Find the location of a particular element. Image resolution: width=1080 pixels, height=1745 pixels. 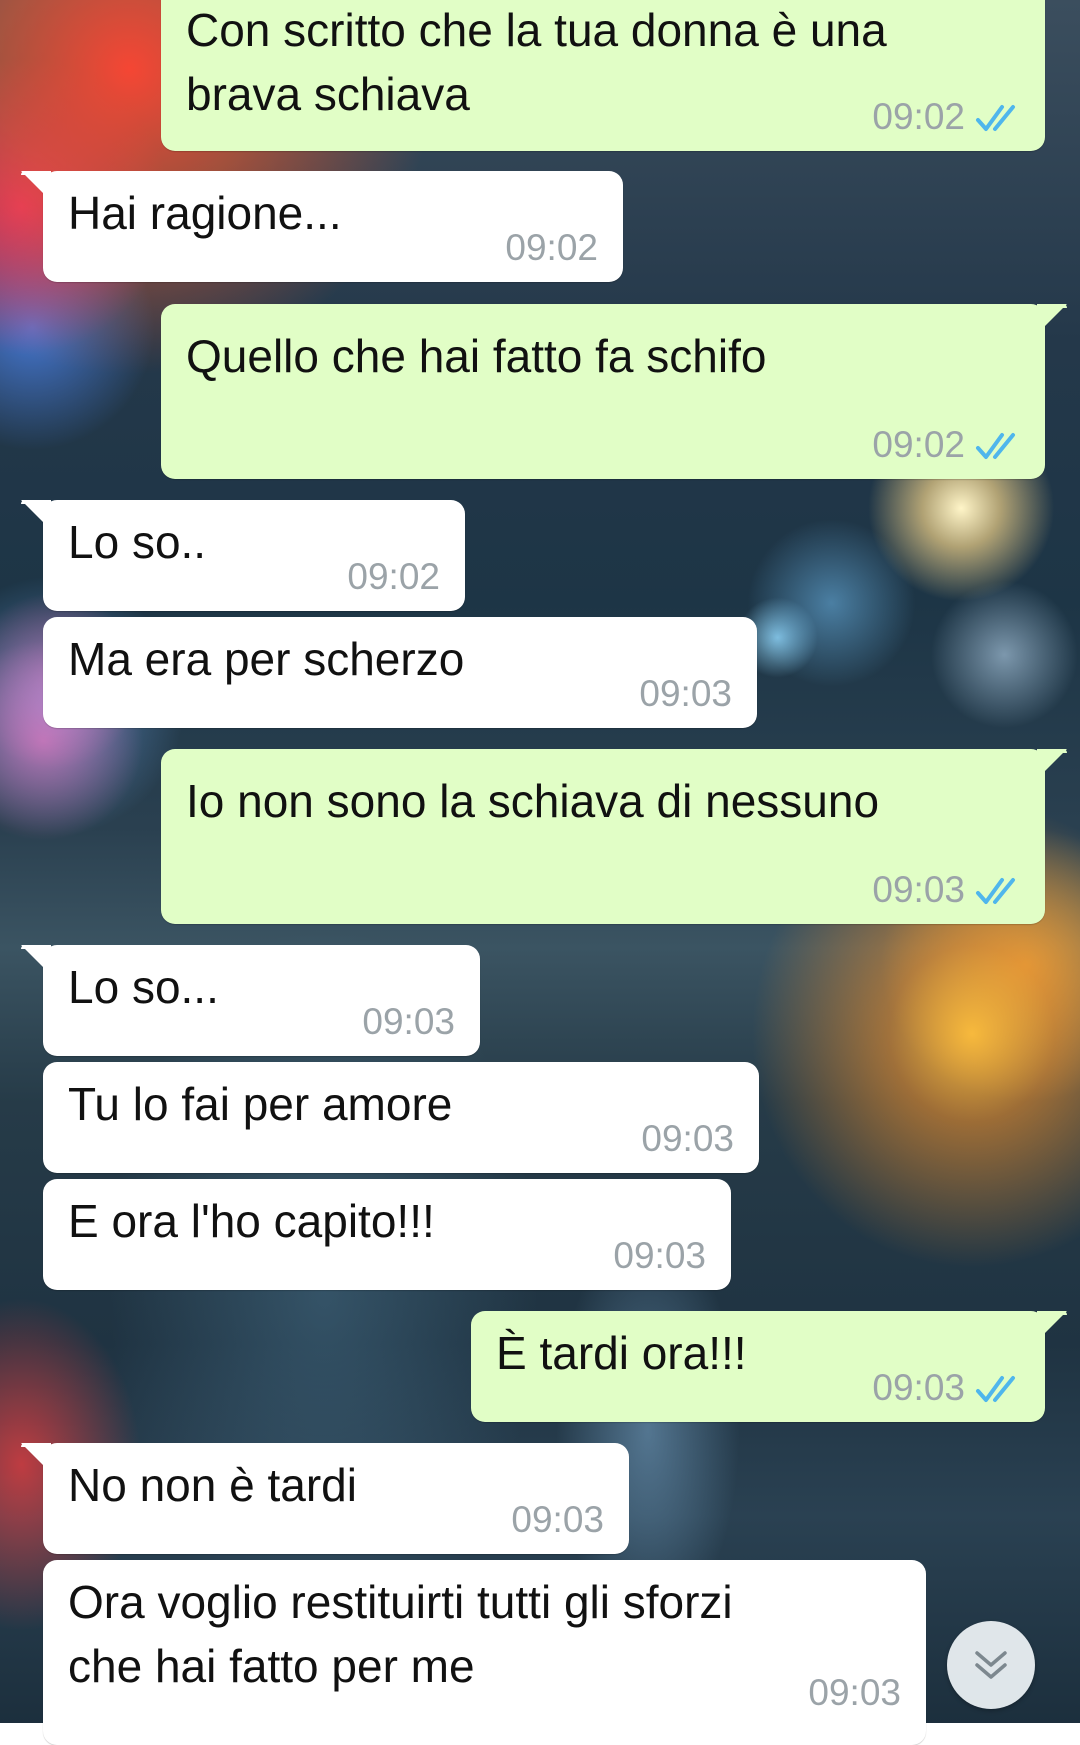

message-bubble-incoming: Lo so... 09:03 is located at coordinates (250, 1000).